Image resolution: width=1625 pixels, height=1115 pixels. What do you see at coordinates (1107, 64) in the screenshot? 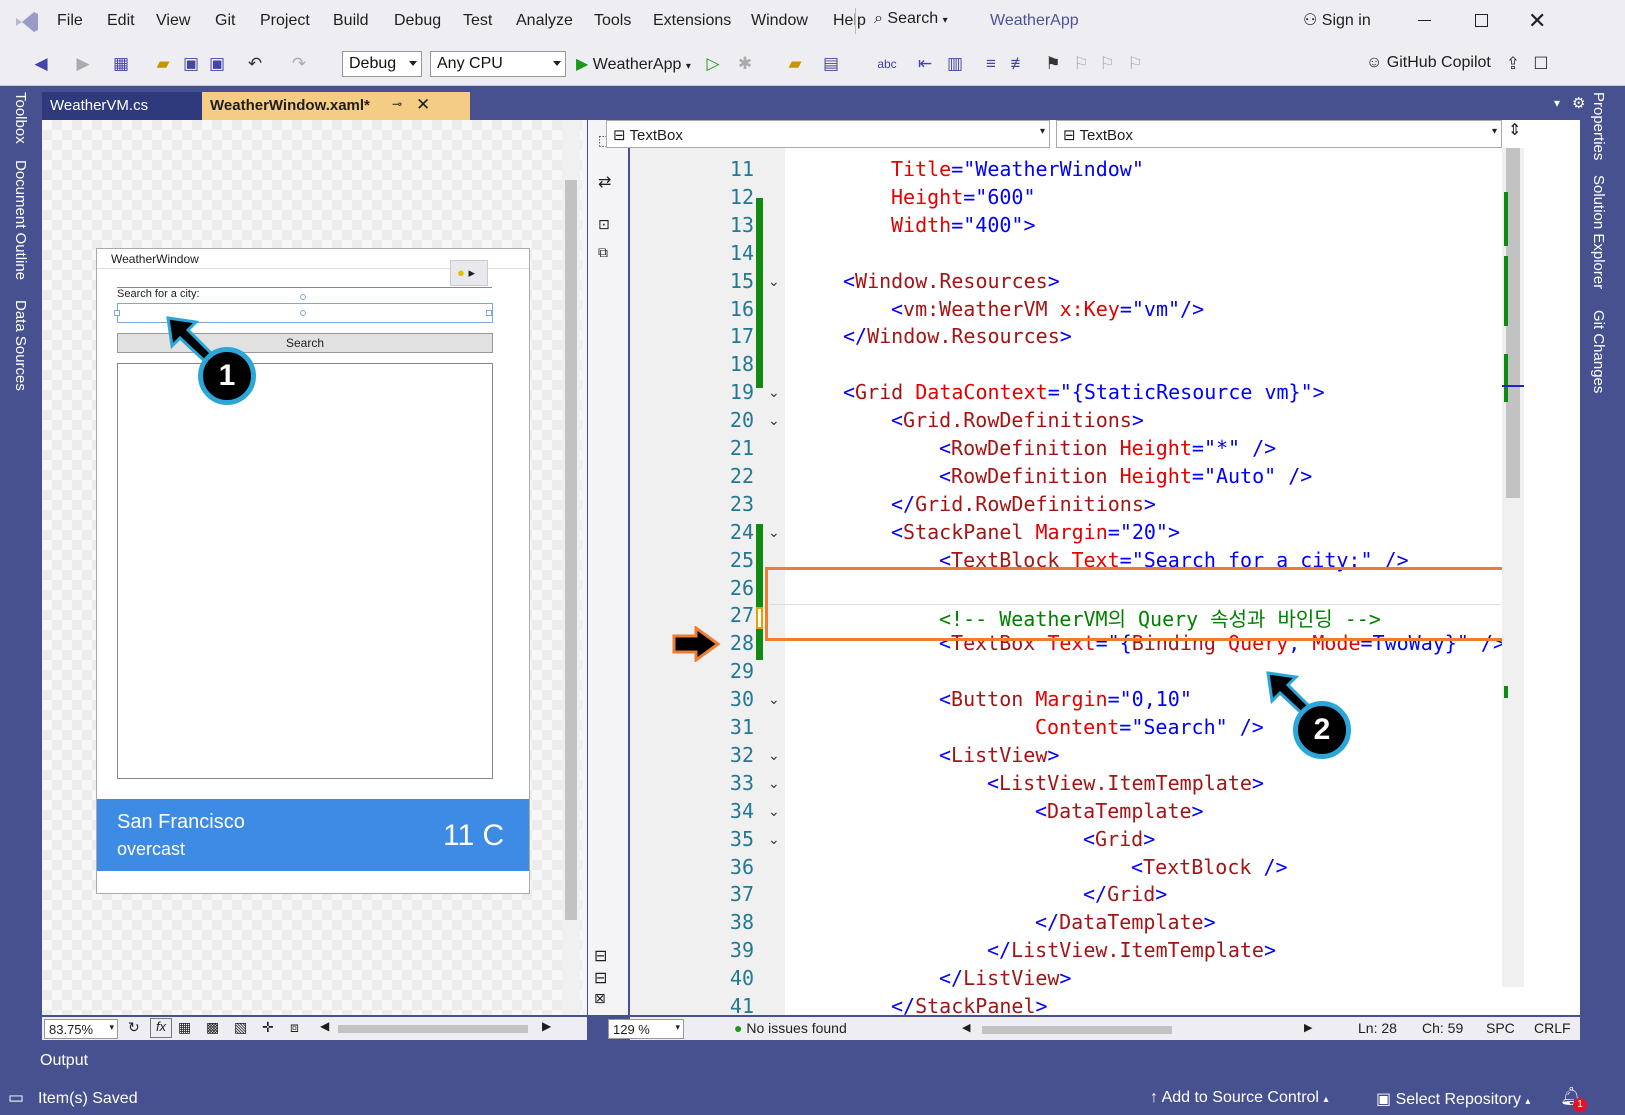
I see `next-bookmark-icon: ⚐` at bounding box center [1107, 64].